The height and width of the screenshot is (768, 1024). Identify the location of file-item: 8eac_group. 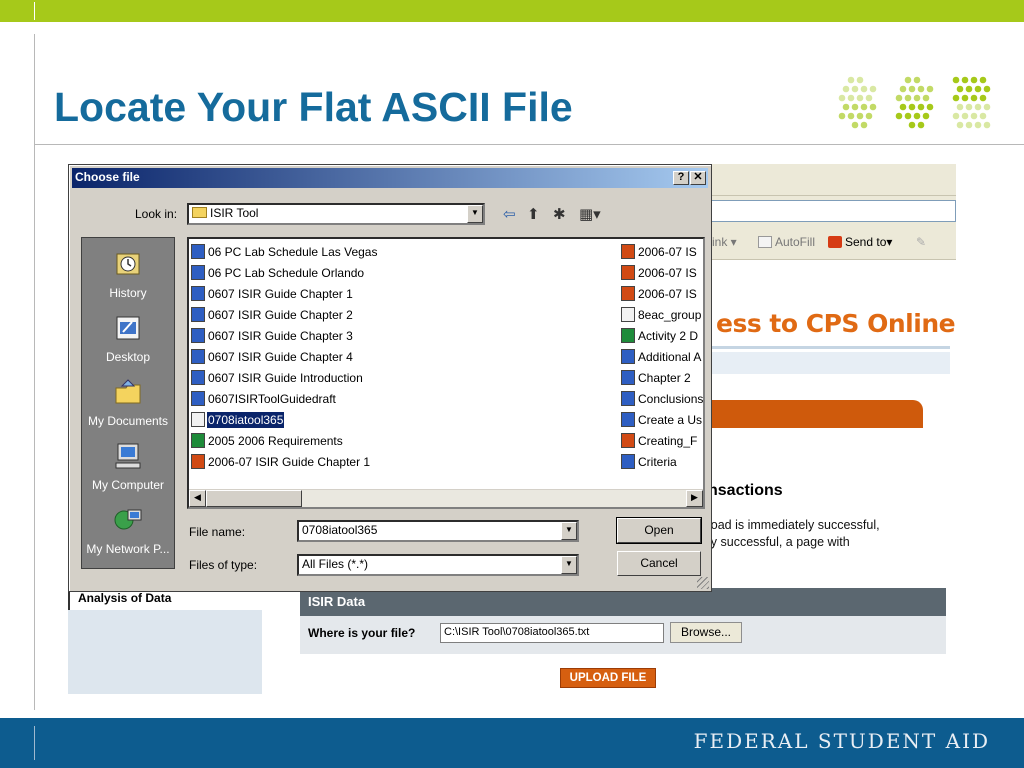
(662, 316).